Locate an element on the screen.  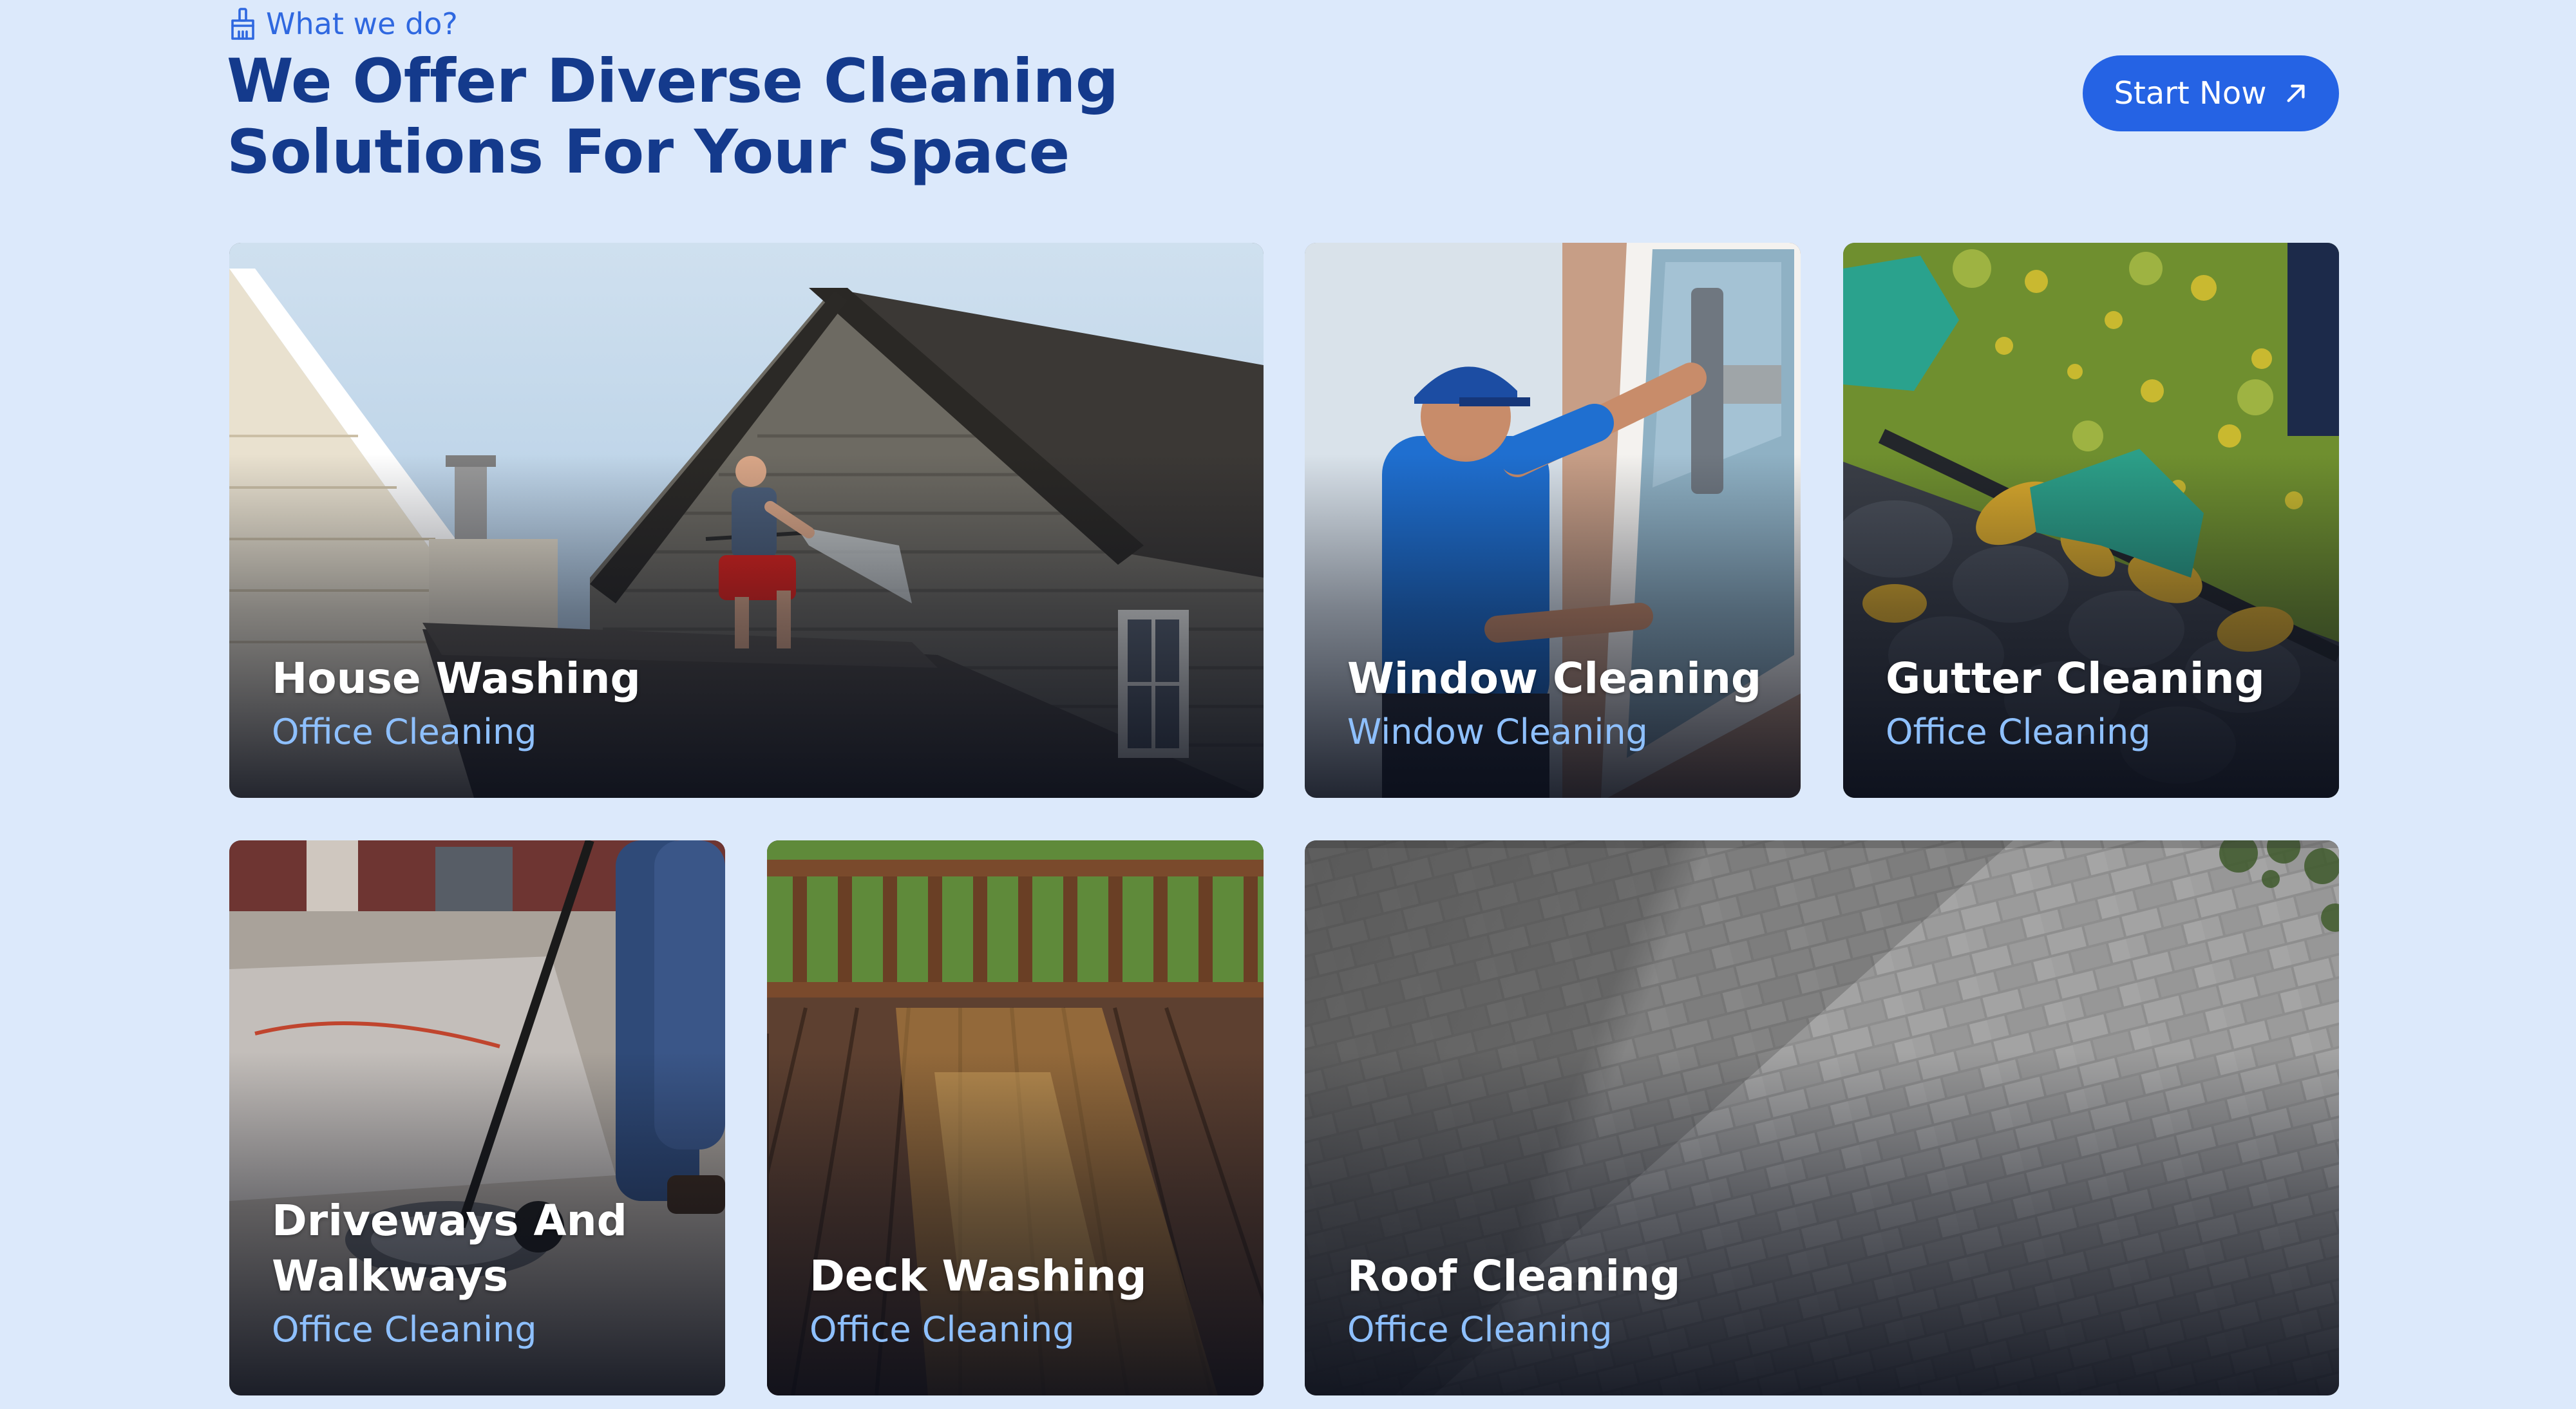
section-title-line1: We Offer Diverse Cleaning is located at coordinates (673, 81).